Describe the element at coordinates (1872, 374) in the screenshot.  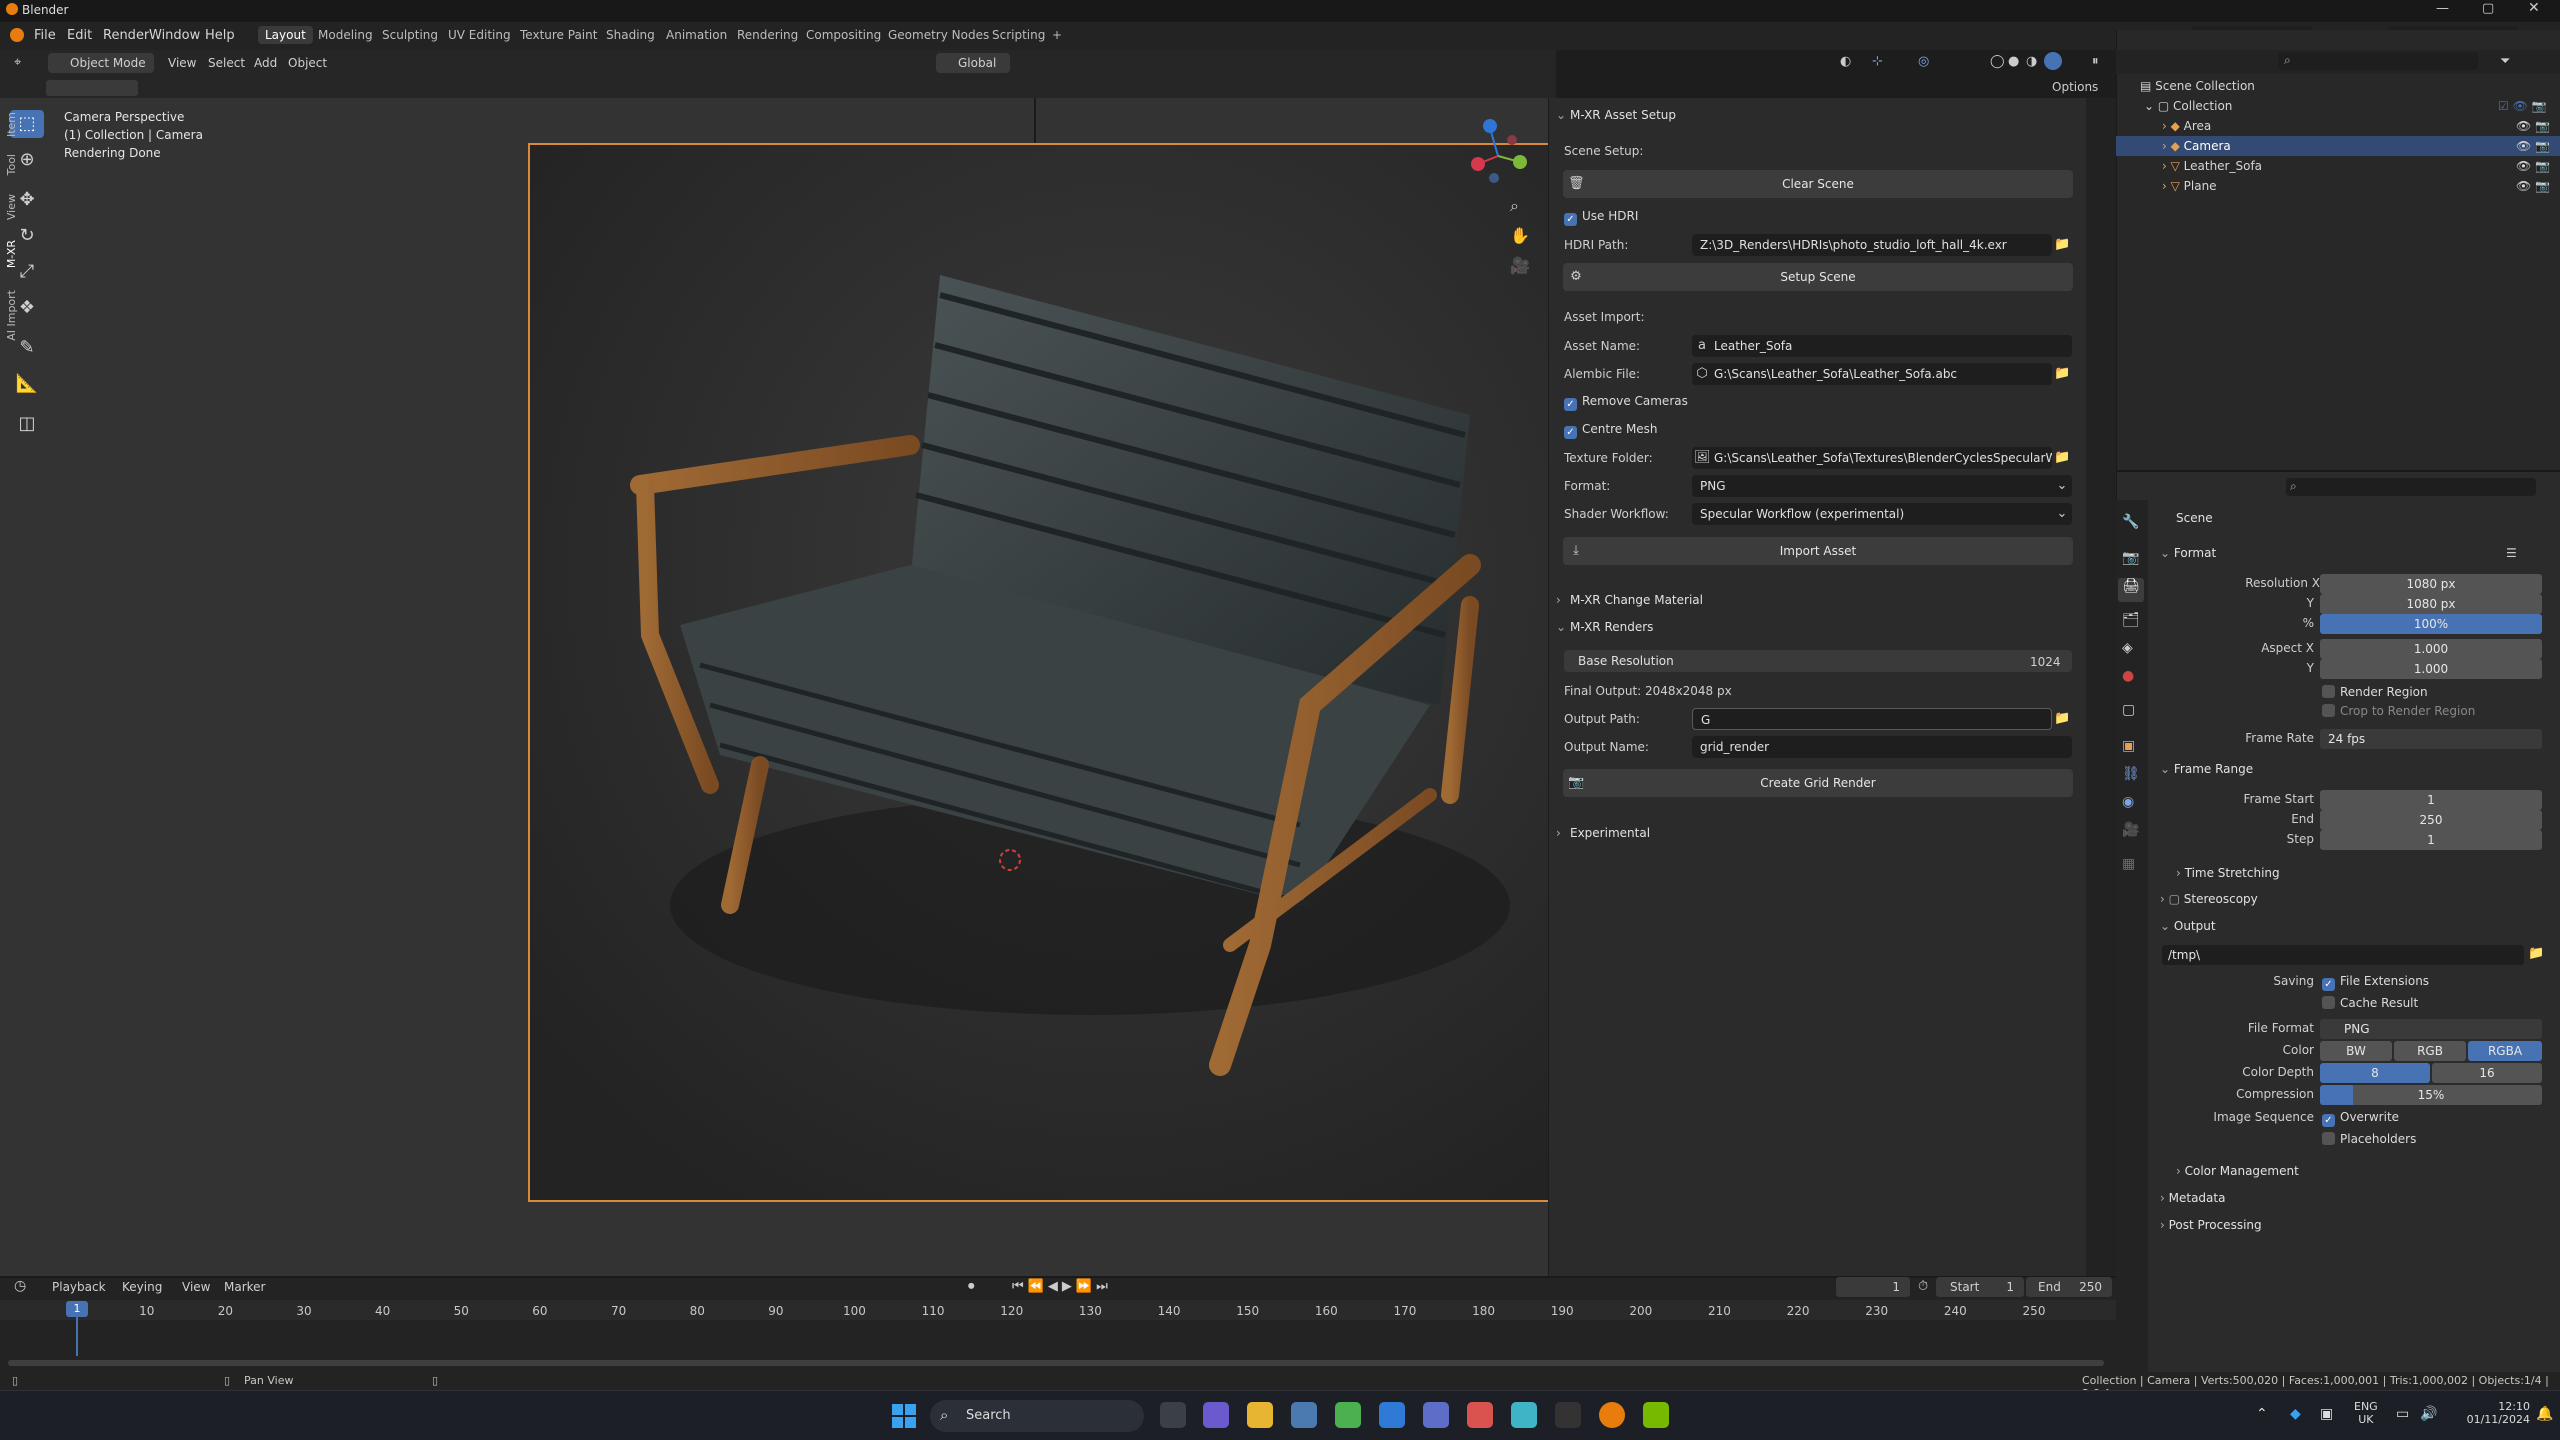
I see `alembic-file-field: G:\Scans\Leather_Sofa\Leather_Sofa.abc` at that location.